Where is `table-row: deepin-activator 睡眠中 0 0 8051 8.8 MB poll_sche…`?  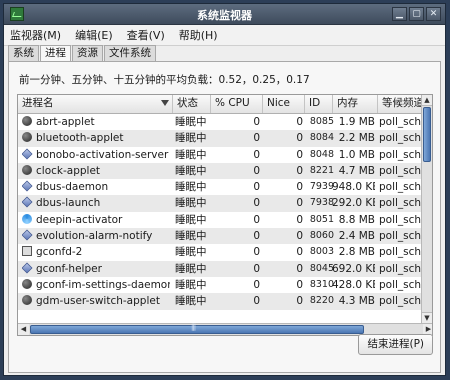
table-row: deepin-activator 睡眠中 0 0 8051 8.8 MB poll_sche… is located at coordinates (223, 220).